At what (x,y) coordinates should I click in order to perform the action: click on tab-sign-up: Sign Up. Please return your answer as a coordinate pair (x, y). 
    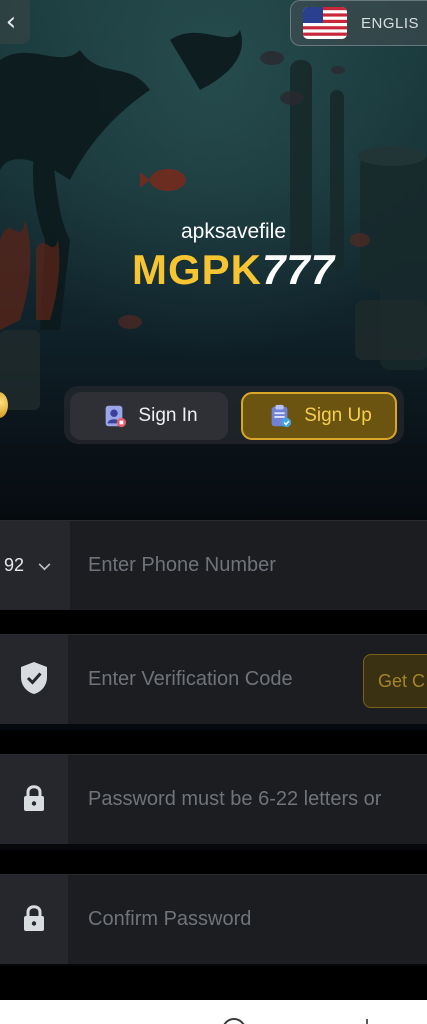
    Looking at the image, I should click on (319, 416).